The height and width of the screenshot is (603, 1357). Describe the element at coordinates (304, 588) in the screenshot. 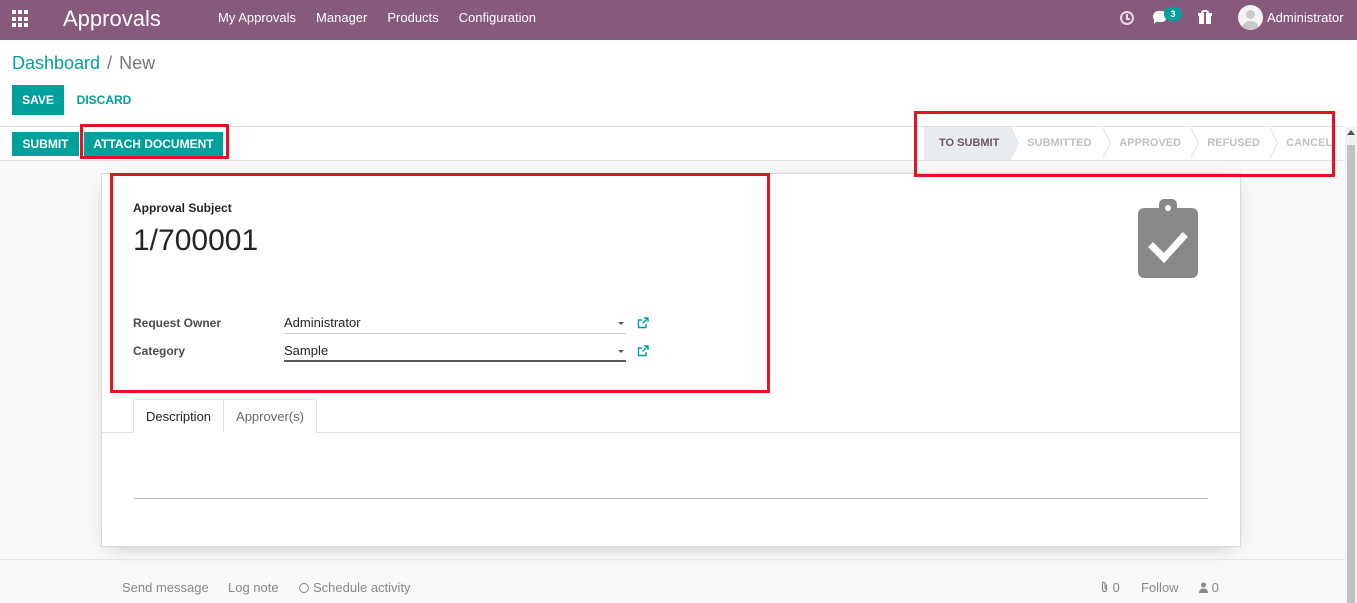

I see `clock-icon` at that location.